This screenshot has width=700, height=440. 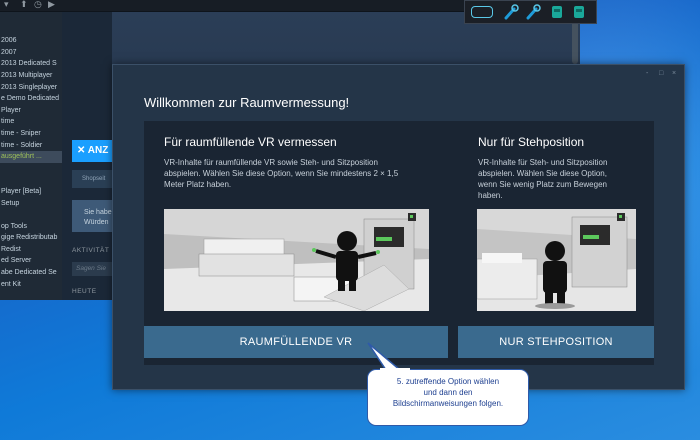 What do you see at coordinates (31, 192) in the screenshot?
I see `game-list-item: Player [Beta]` at bounding box center [31, 192].